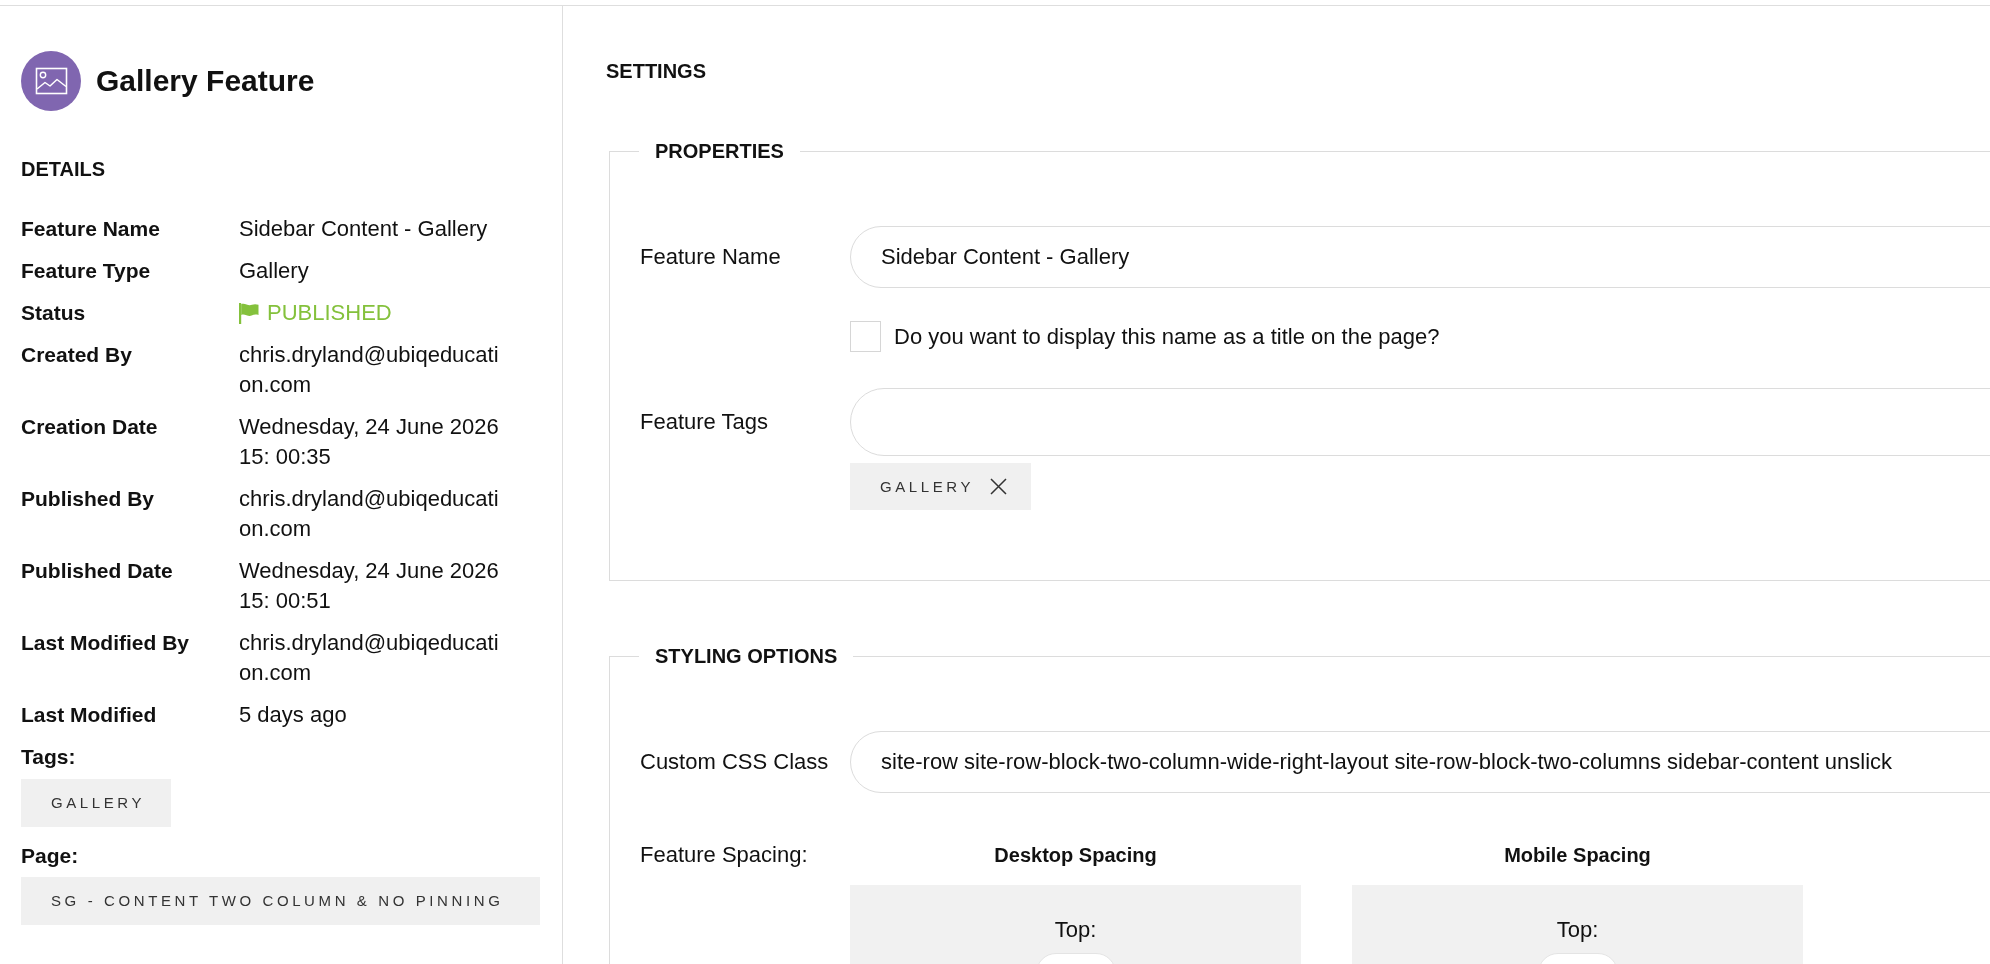  I want to click on tags-label: Tags:, so click(49, 757).